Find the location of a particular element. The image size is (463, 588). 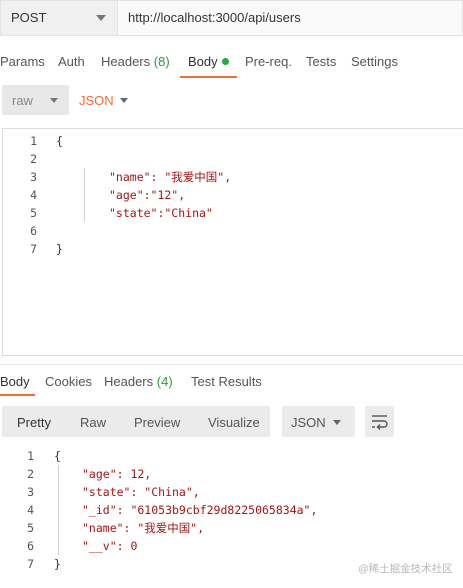

tab-headers: Headers (8) is located at coordinates (135, 61).